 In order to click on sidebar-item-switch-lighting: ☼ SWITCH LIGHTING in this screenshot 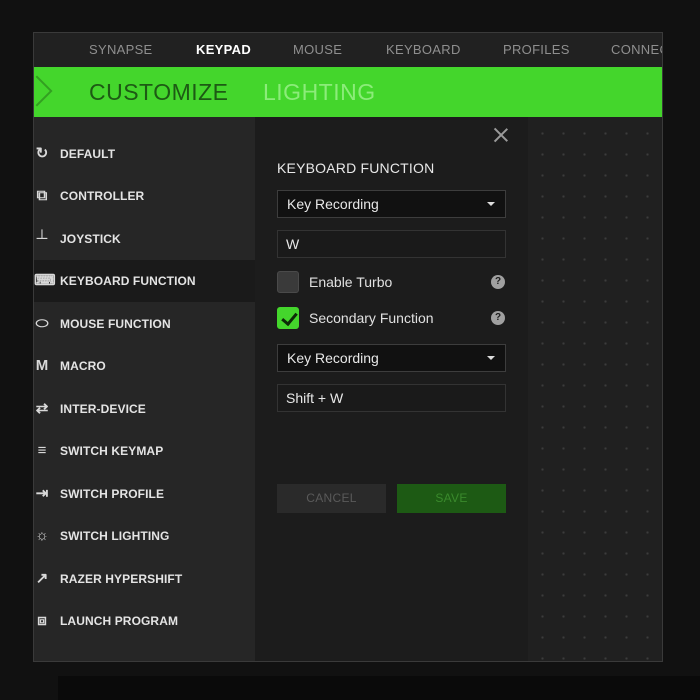, I will do `click(144, 536)`.